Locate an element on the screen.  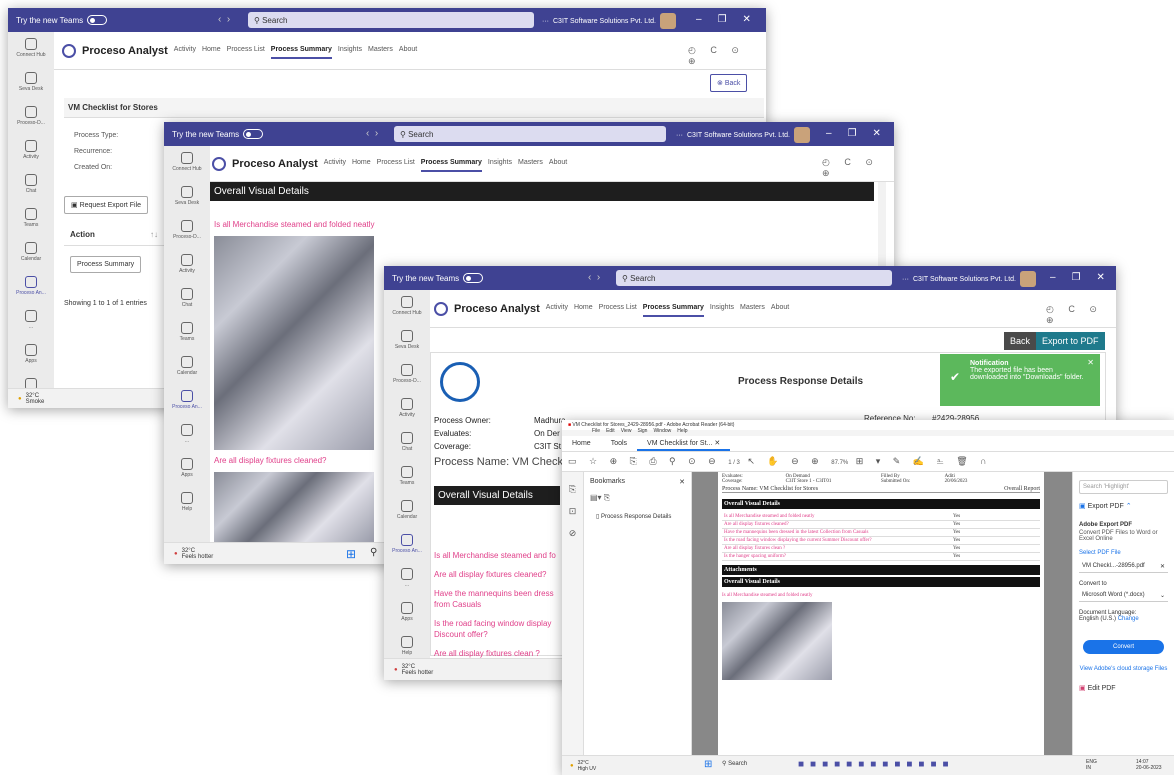
menu-window: Window is located at coordinates (662, 431).